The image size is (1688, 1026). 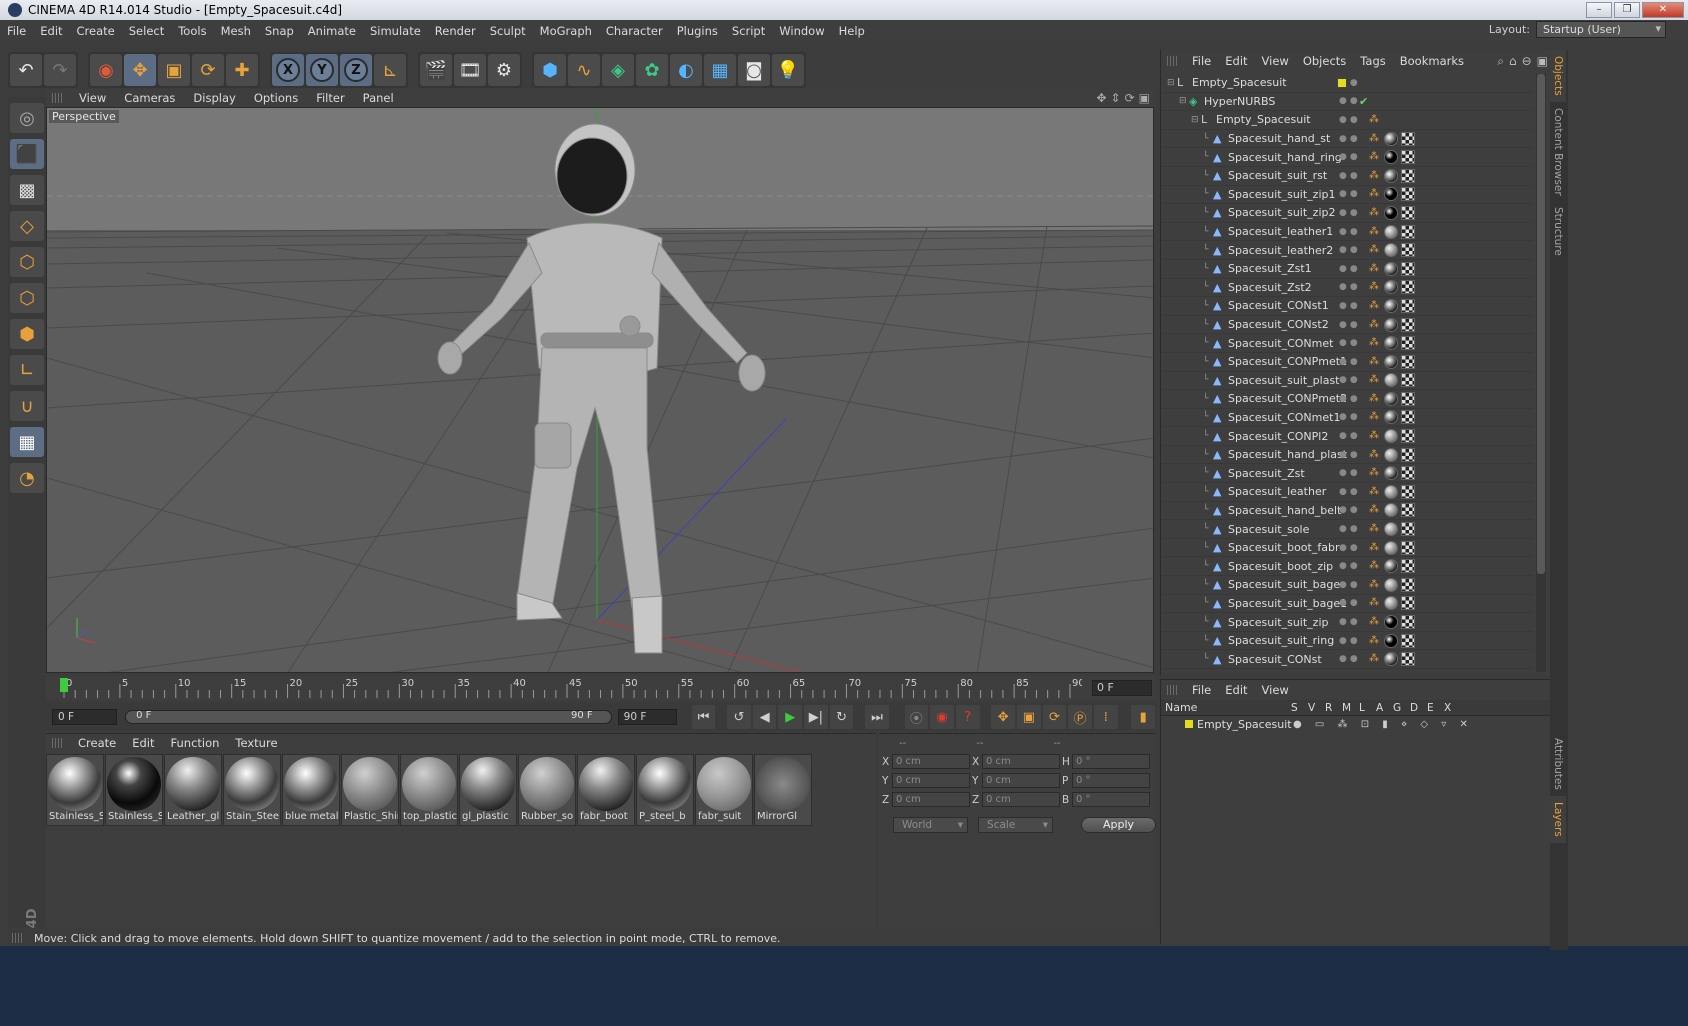 What do you see at coordinates (697, 31) in the screenshot?
I see `menu-plugins: Plugins` at bounding box center [697, 31].